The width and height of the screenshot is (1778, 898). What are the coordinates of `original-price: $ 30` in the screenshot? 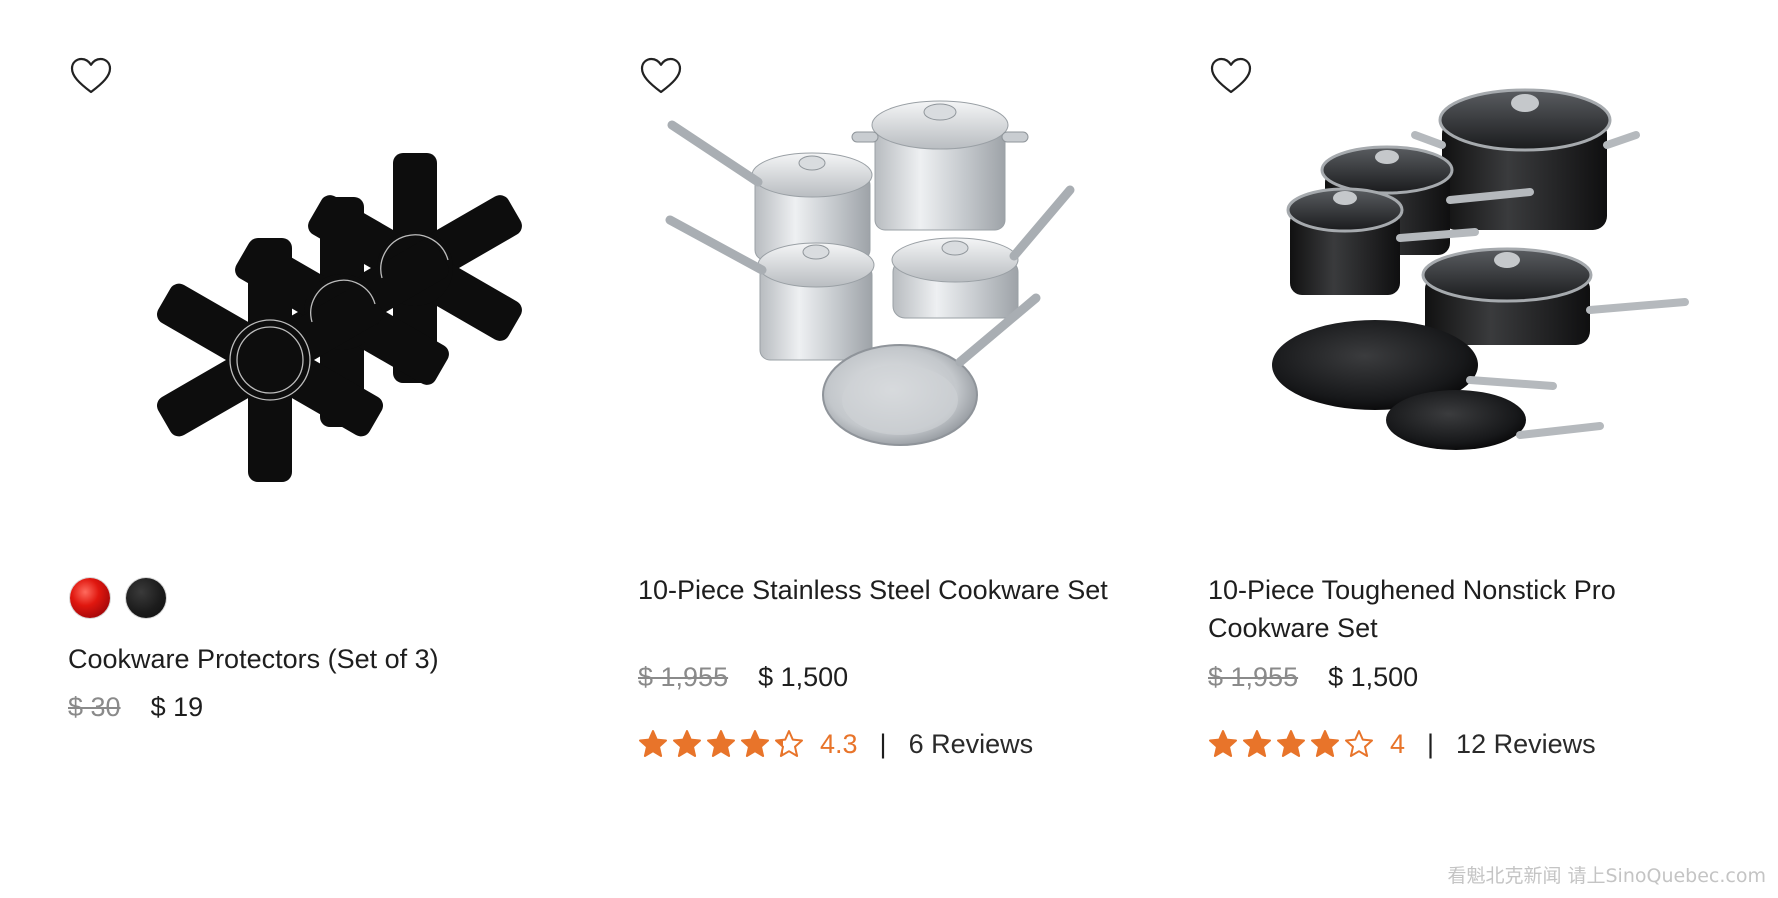 It's located at (94, 707).